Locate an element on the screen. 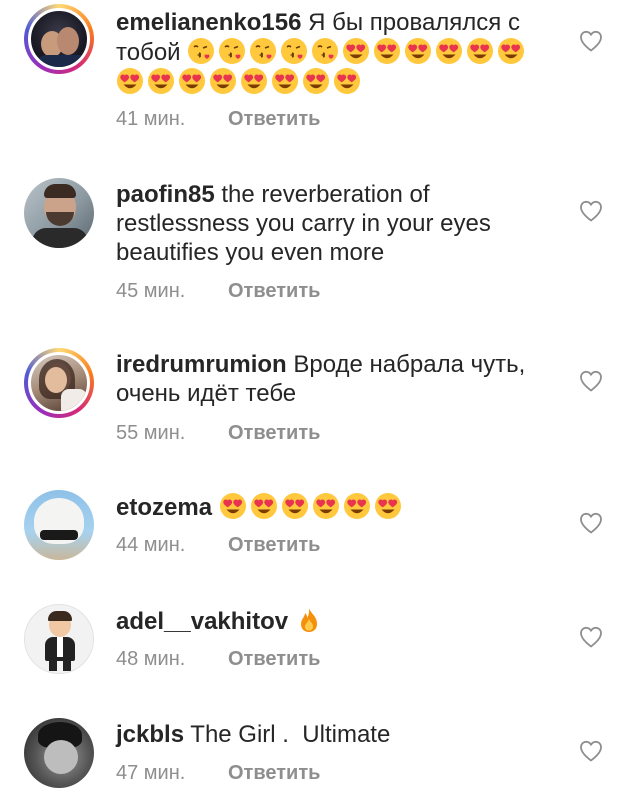 The image size is (640, 809). comment-timestamp: 55 мин. is located at coordinates (151, 433).